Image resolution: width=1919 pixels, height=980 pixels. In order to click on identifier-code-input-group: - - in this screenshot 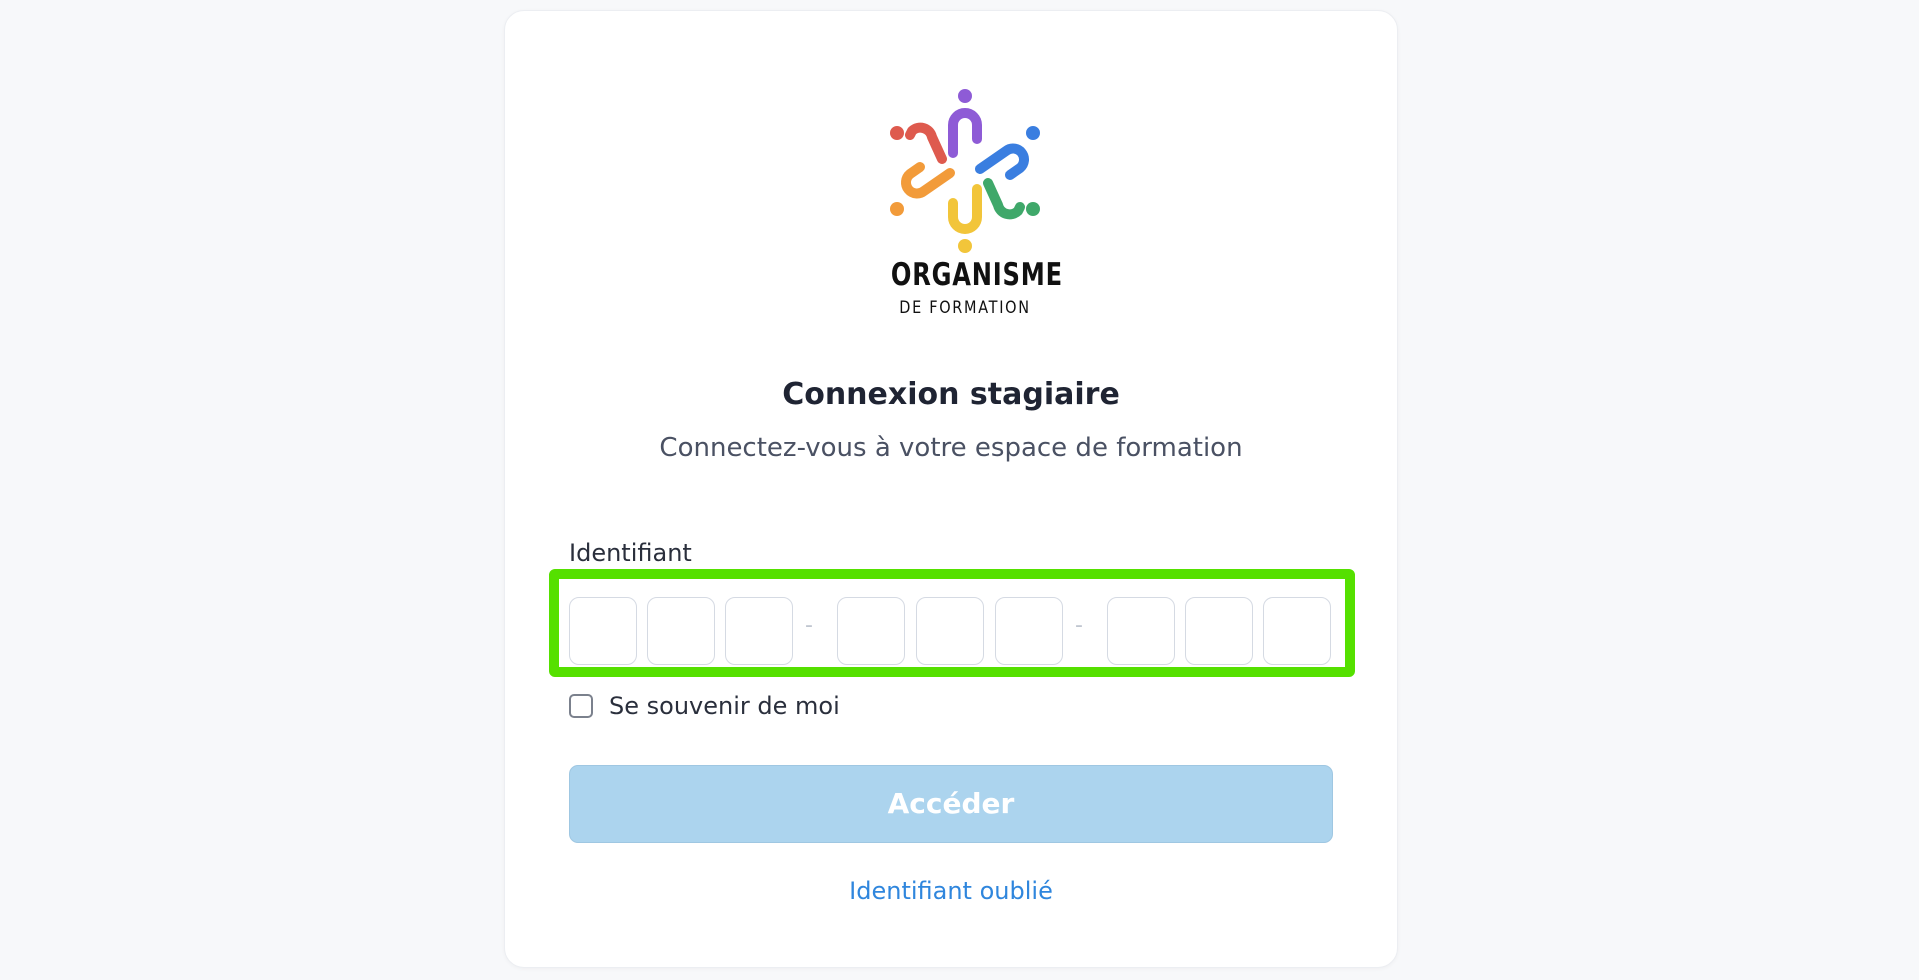, I will do `click(952, 623)`.